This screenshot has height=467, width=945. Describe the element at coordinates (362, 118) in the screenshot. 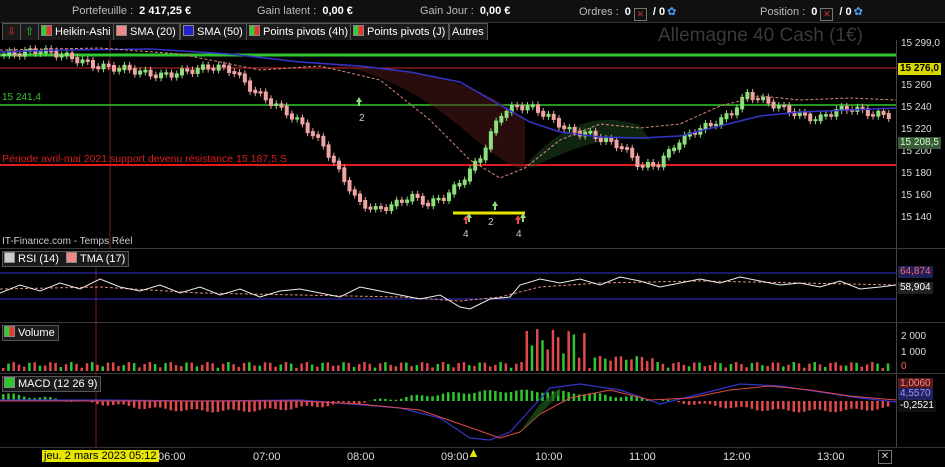

I see `pivot-label: 2` at that location.